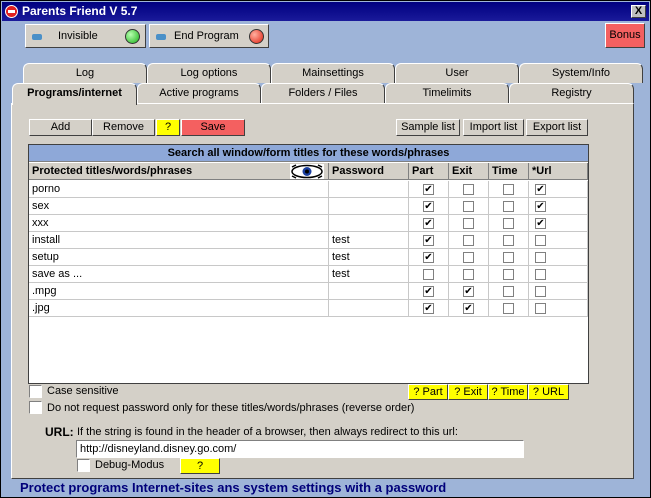 The height and width of the screenshot is (498, 651). I want to click on row-title: setup, so click(179, 257).